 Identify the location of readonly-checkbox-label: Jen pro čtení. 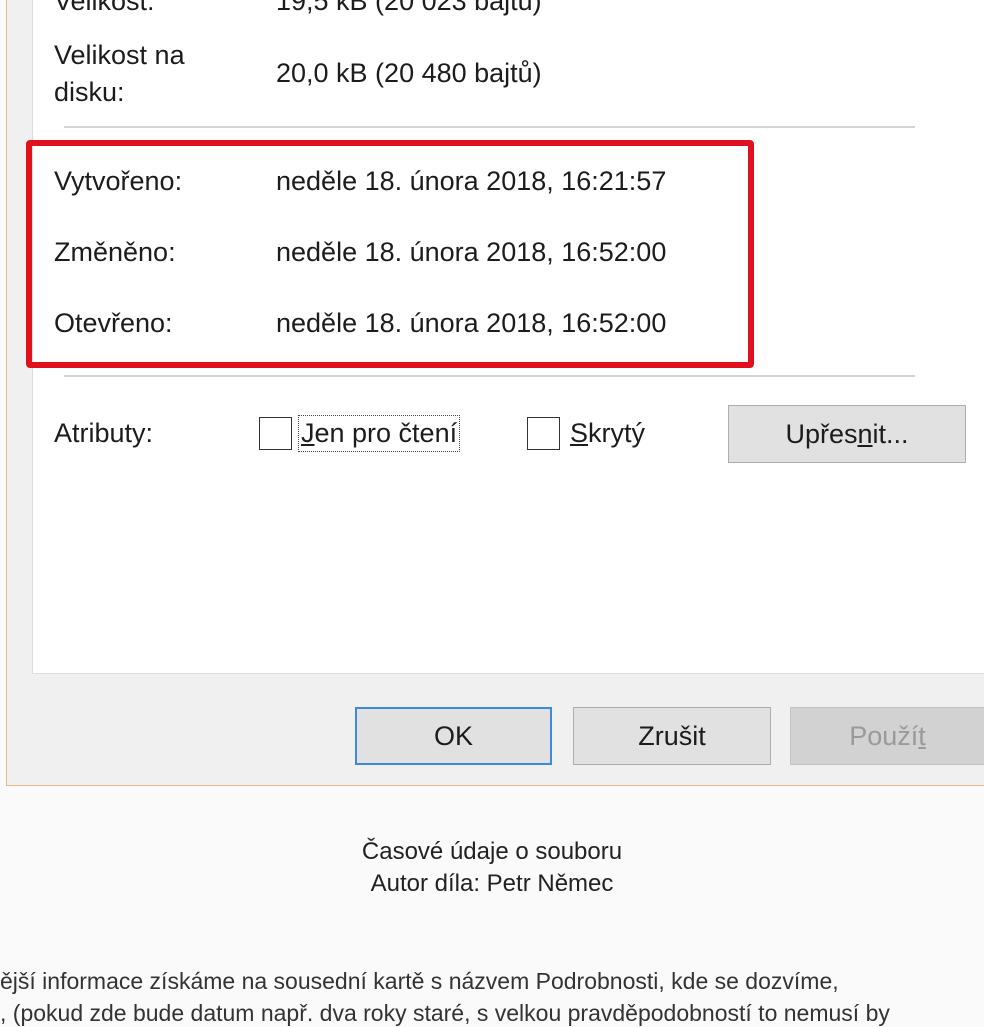
(379, 433).